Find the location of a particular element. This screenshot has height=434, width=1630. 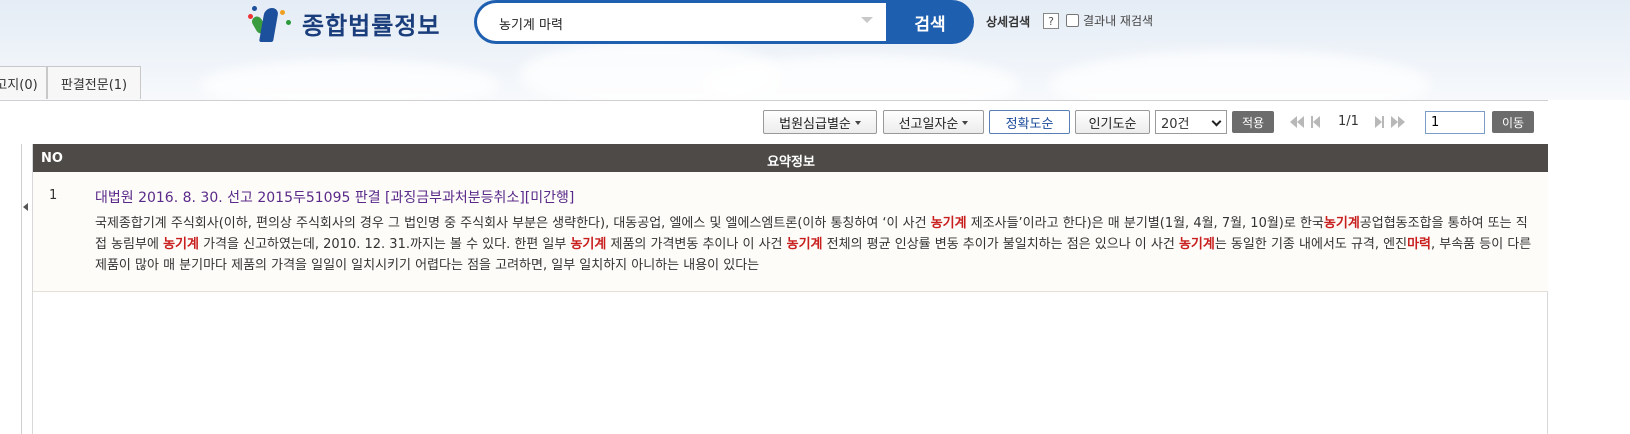

tab-judgment-full-text: 판결전문(1) is located at coordinates (94, 82).